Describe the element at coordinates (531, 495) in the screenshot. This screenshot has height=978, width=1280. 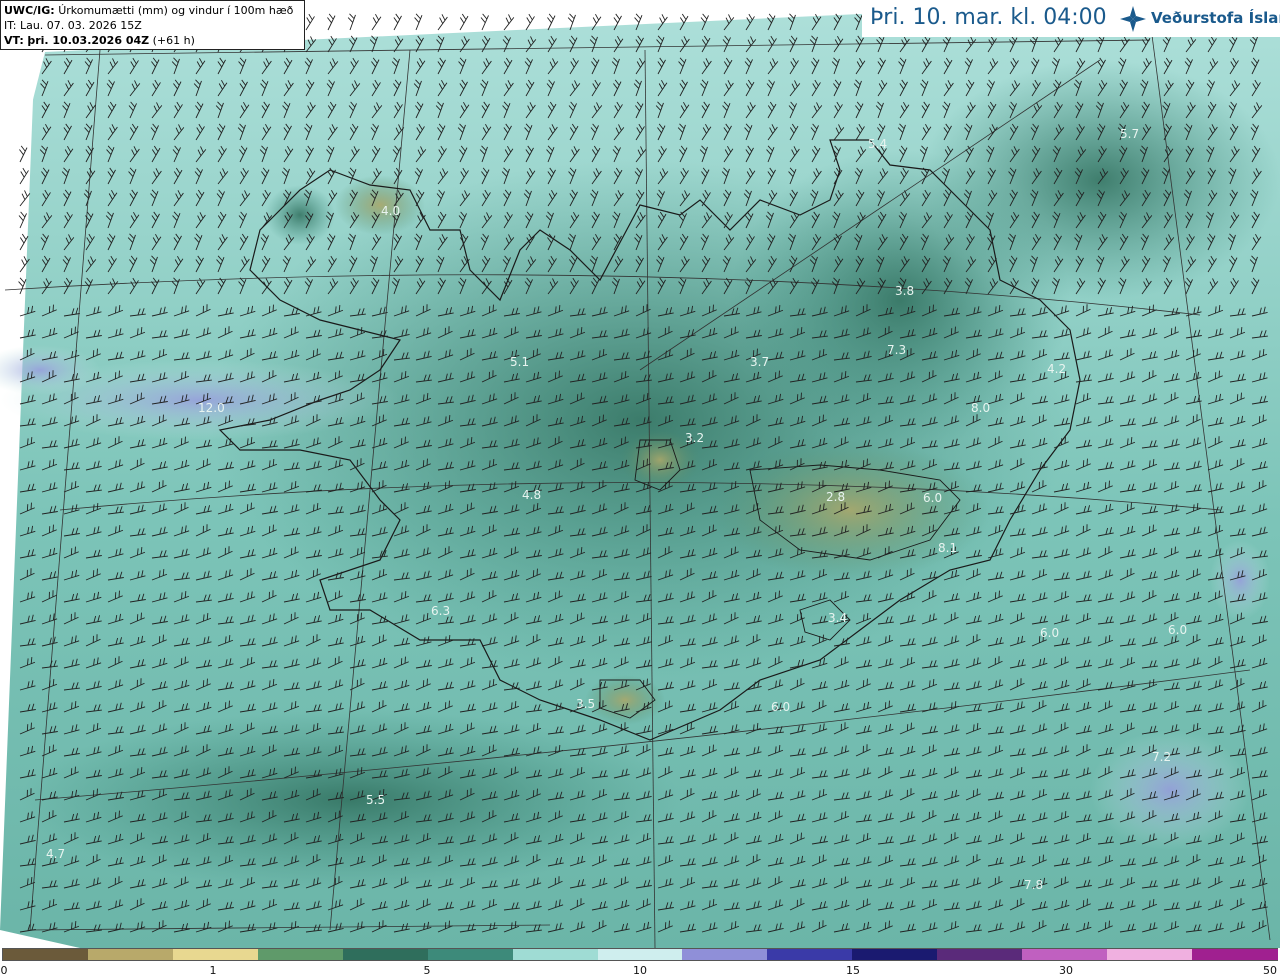
I see `value-label: 4.8` at that location.